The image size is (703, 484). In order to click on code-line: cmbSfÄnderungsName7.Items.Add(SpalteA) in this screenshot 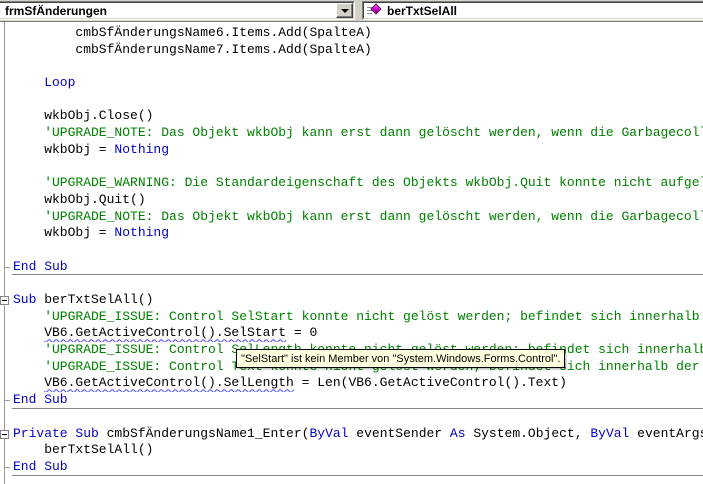, I will do `click(351, 50)`.